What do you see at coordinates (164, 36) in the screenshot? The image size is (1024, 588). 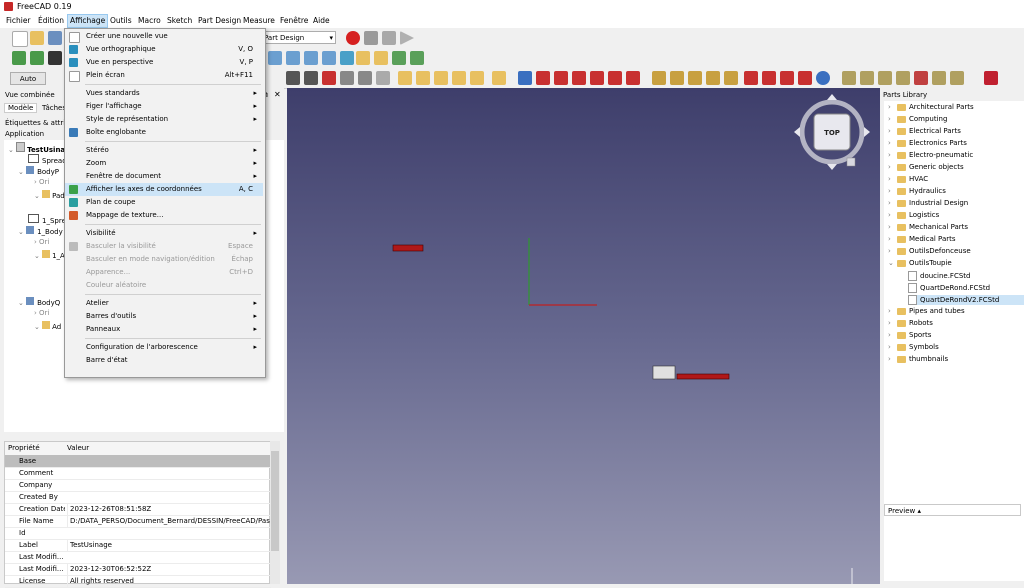 I see `menu-item: Créer une nouvelle vue` at bounding box center [164, 36].